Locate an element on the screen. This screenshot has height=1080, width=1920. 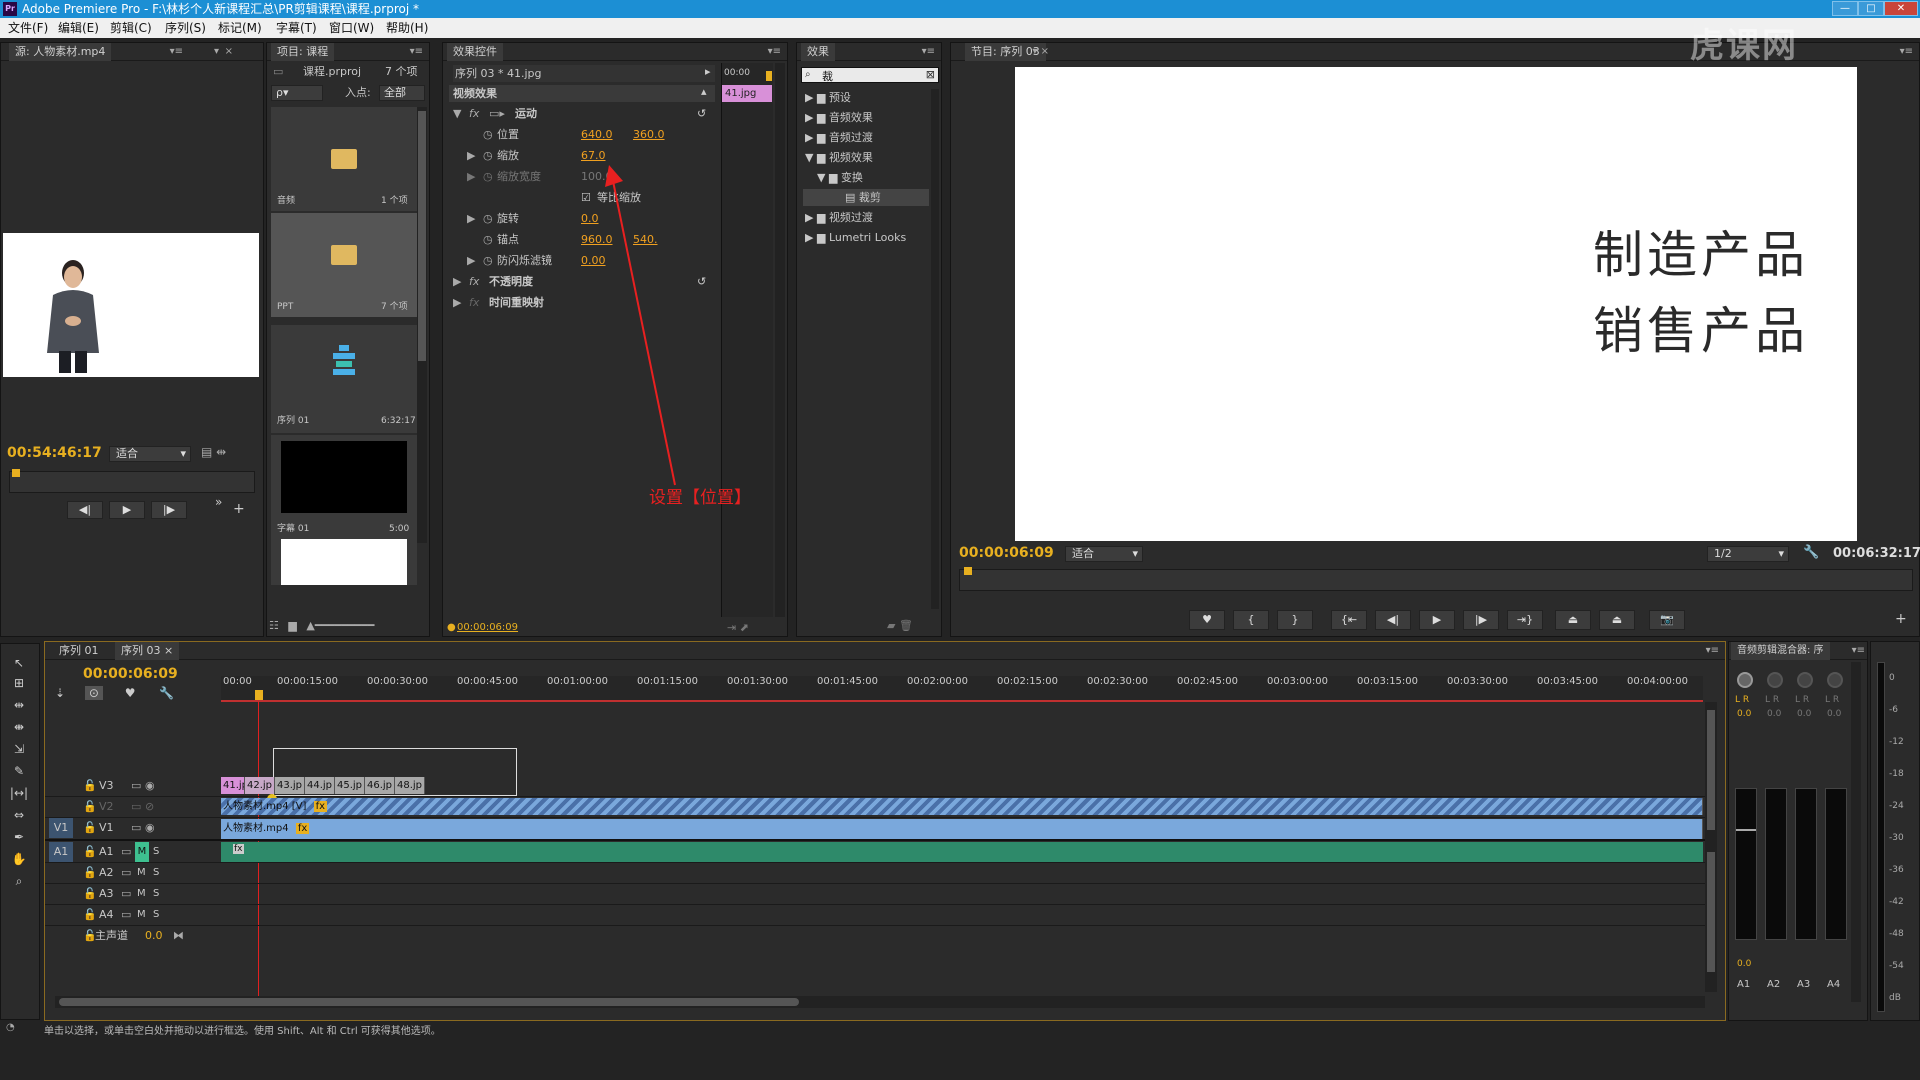
settings-wrench-icon: 🔧 is located at coordinates (166, 693).